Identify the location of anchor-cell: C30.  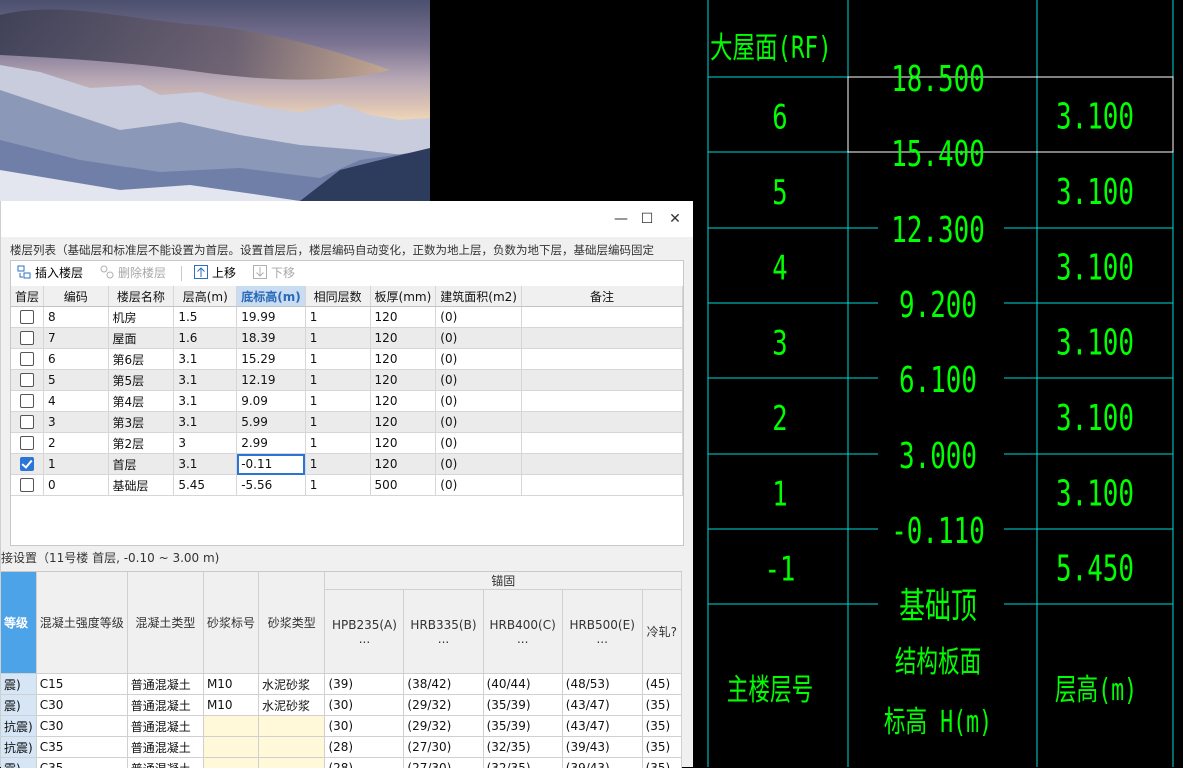
(81, 726).